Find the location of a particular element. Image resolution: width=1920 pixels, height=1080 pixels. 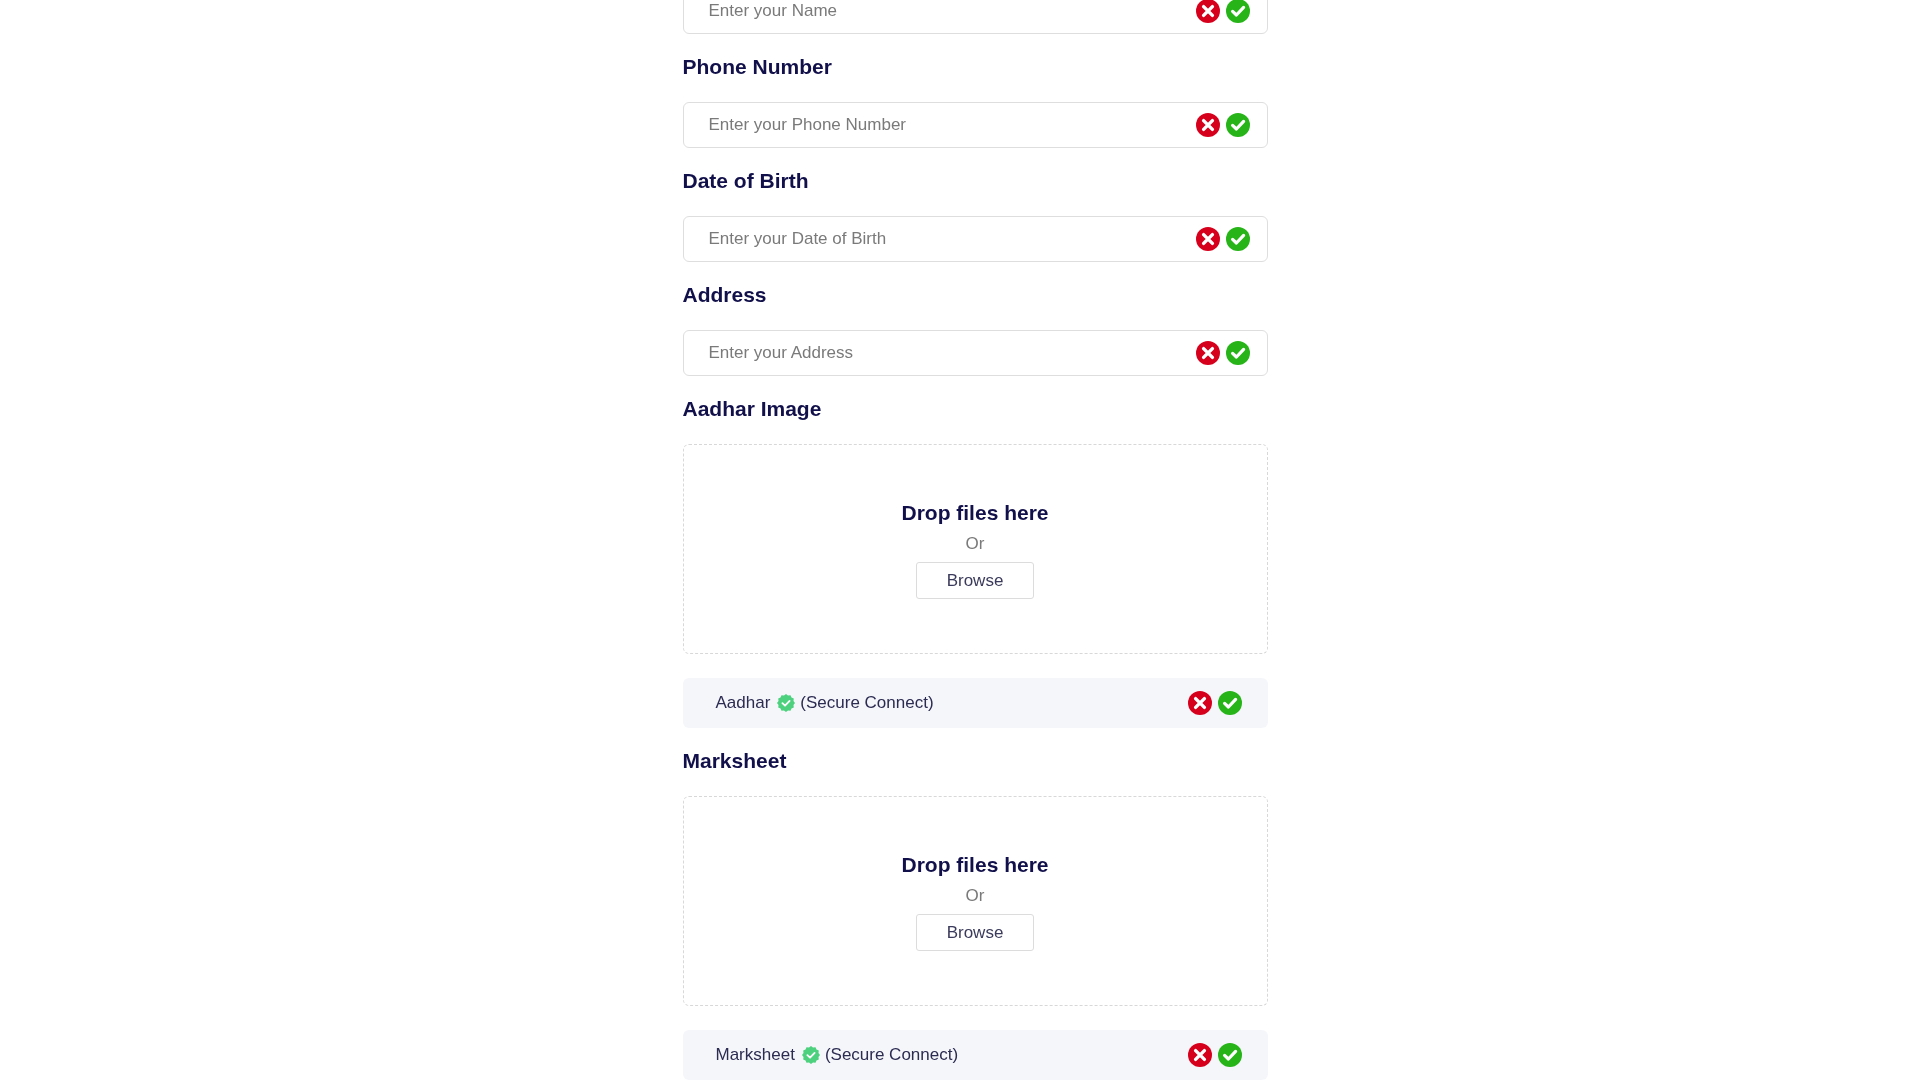

field-label: Phone Number is located at coordinates (757, 67).